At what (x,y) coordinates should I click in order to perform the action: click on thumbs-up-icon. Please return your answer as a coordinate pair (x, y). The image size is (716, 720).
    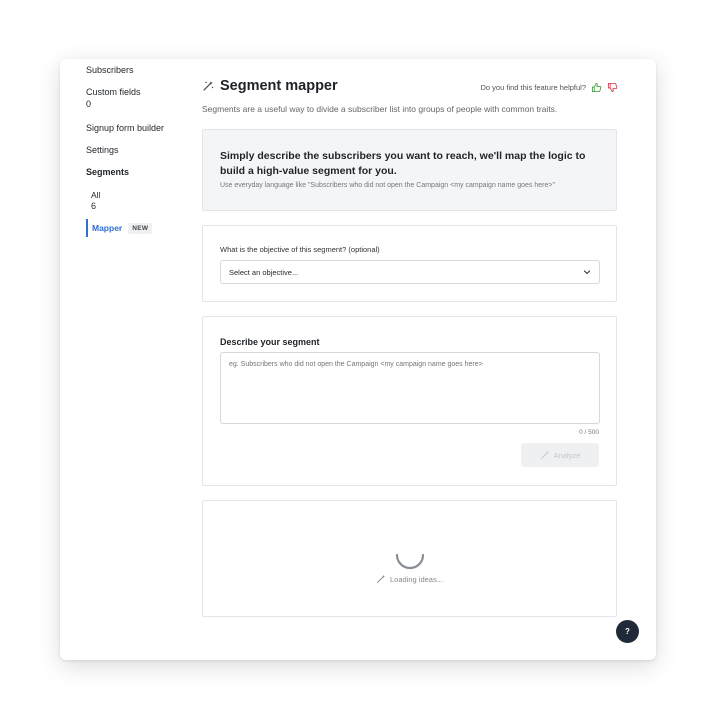
    Looking at the image, I should click on (596, 87).